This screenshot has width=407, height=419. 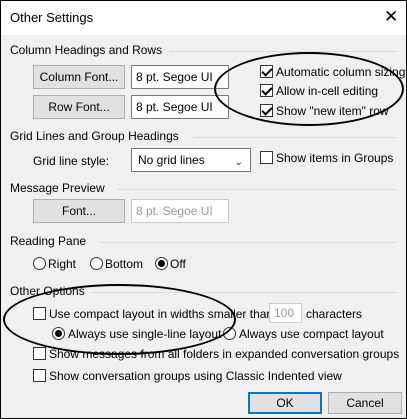 I want to click on group-label-column-headings: Column Headings and Rows, so click(x=86, y=50).